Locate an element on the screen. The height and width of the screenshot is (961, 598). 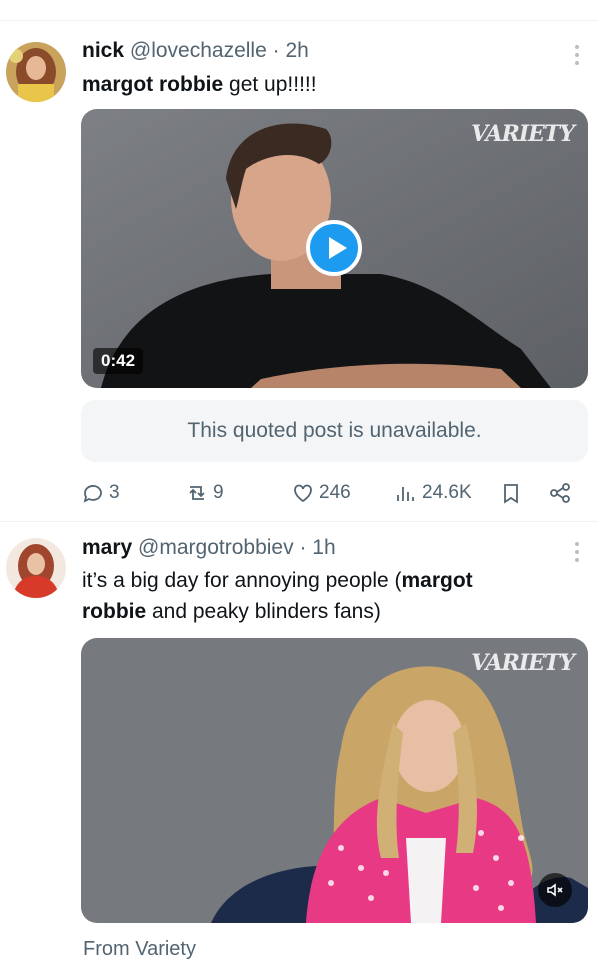
text-line2-plain: and peaky blinders fans) is located at coordinates (263, 611).